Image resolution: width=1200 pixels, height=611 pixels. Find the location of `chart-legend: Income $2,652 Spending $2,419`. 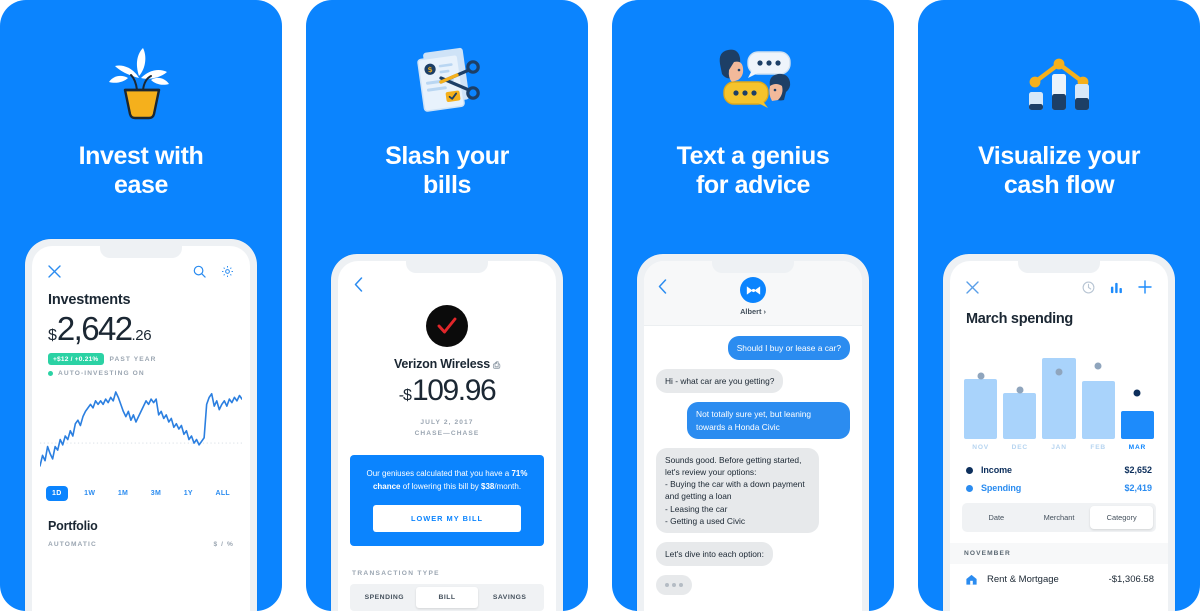

chart-legend: Income $2,652 Spending $2,419 is located at coordinates (1059, 472).